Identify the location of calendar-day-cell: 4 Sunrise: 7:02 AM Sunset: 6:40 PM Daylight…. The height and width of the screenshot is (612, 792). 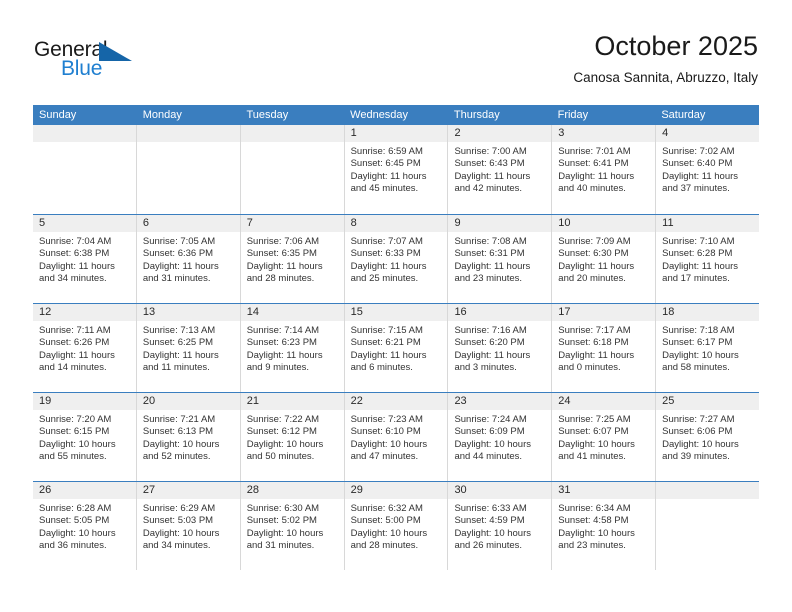
(708, 169).